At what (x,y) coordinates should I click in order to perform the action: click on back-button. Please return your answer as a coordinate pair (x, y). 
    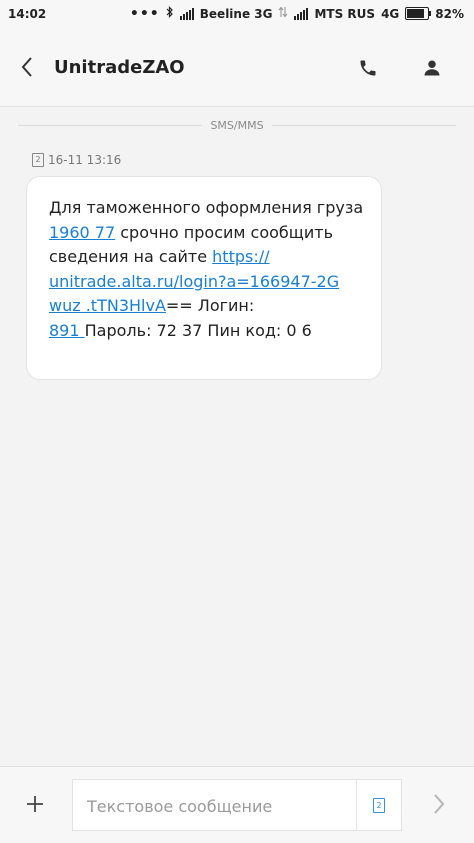
    Looking at the image, I should click on (27, 69).